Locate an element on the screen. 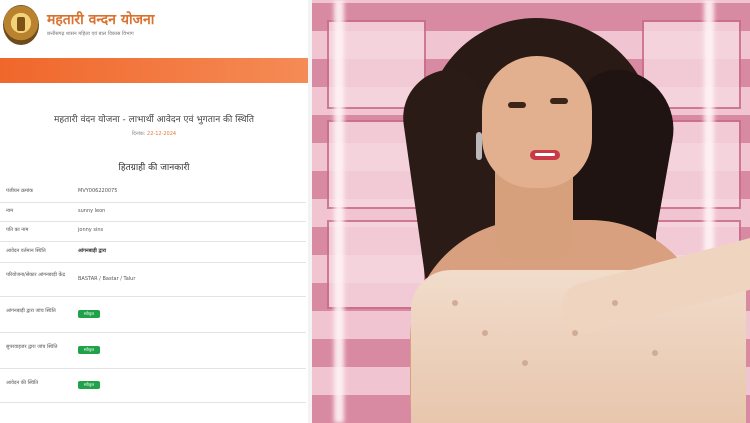 Image resolution: width=750 pixels, height=423 pixels. date-label: दिनांक: is located at coordinates (138, 134).